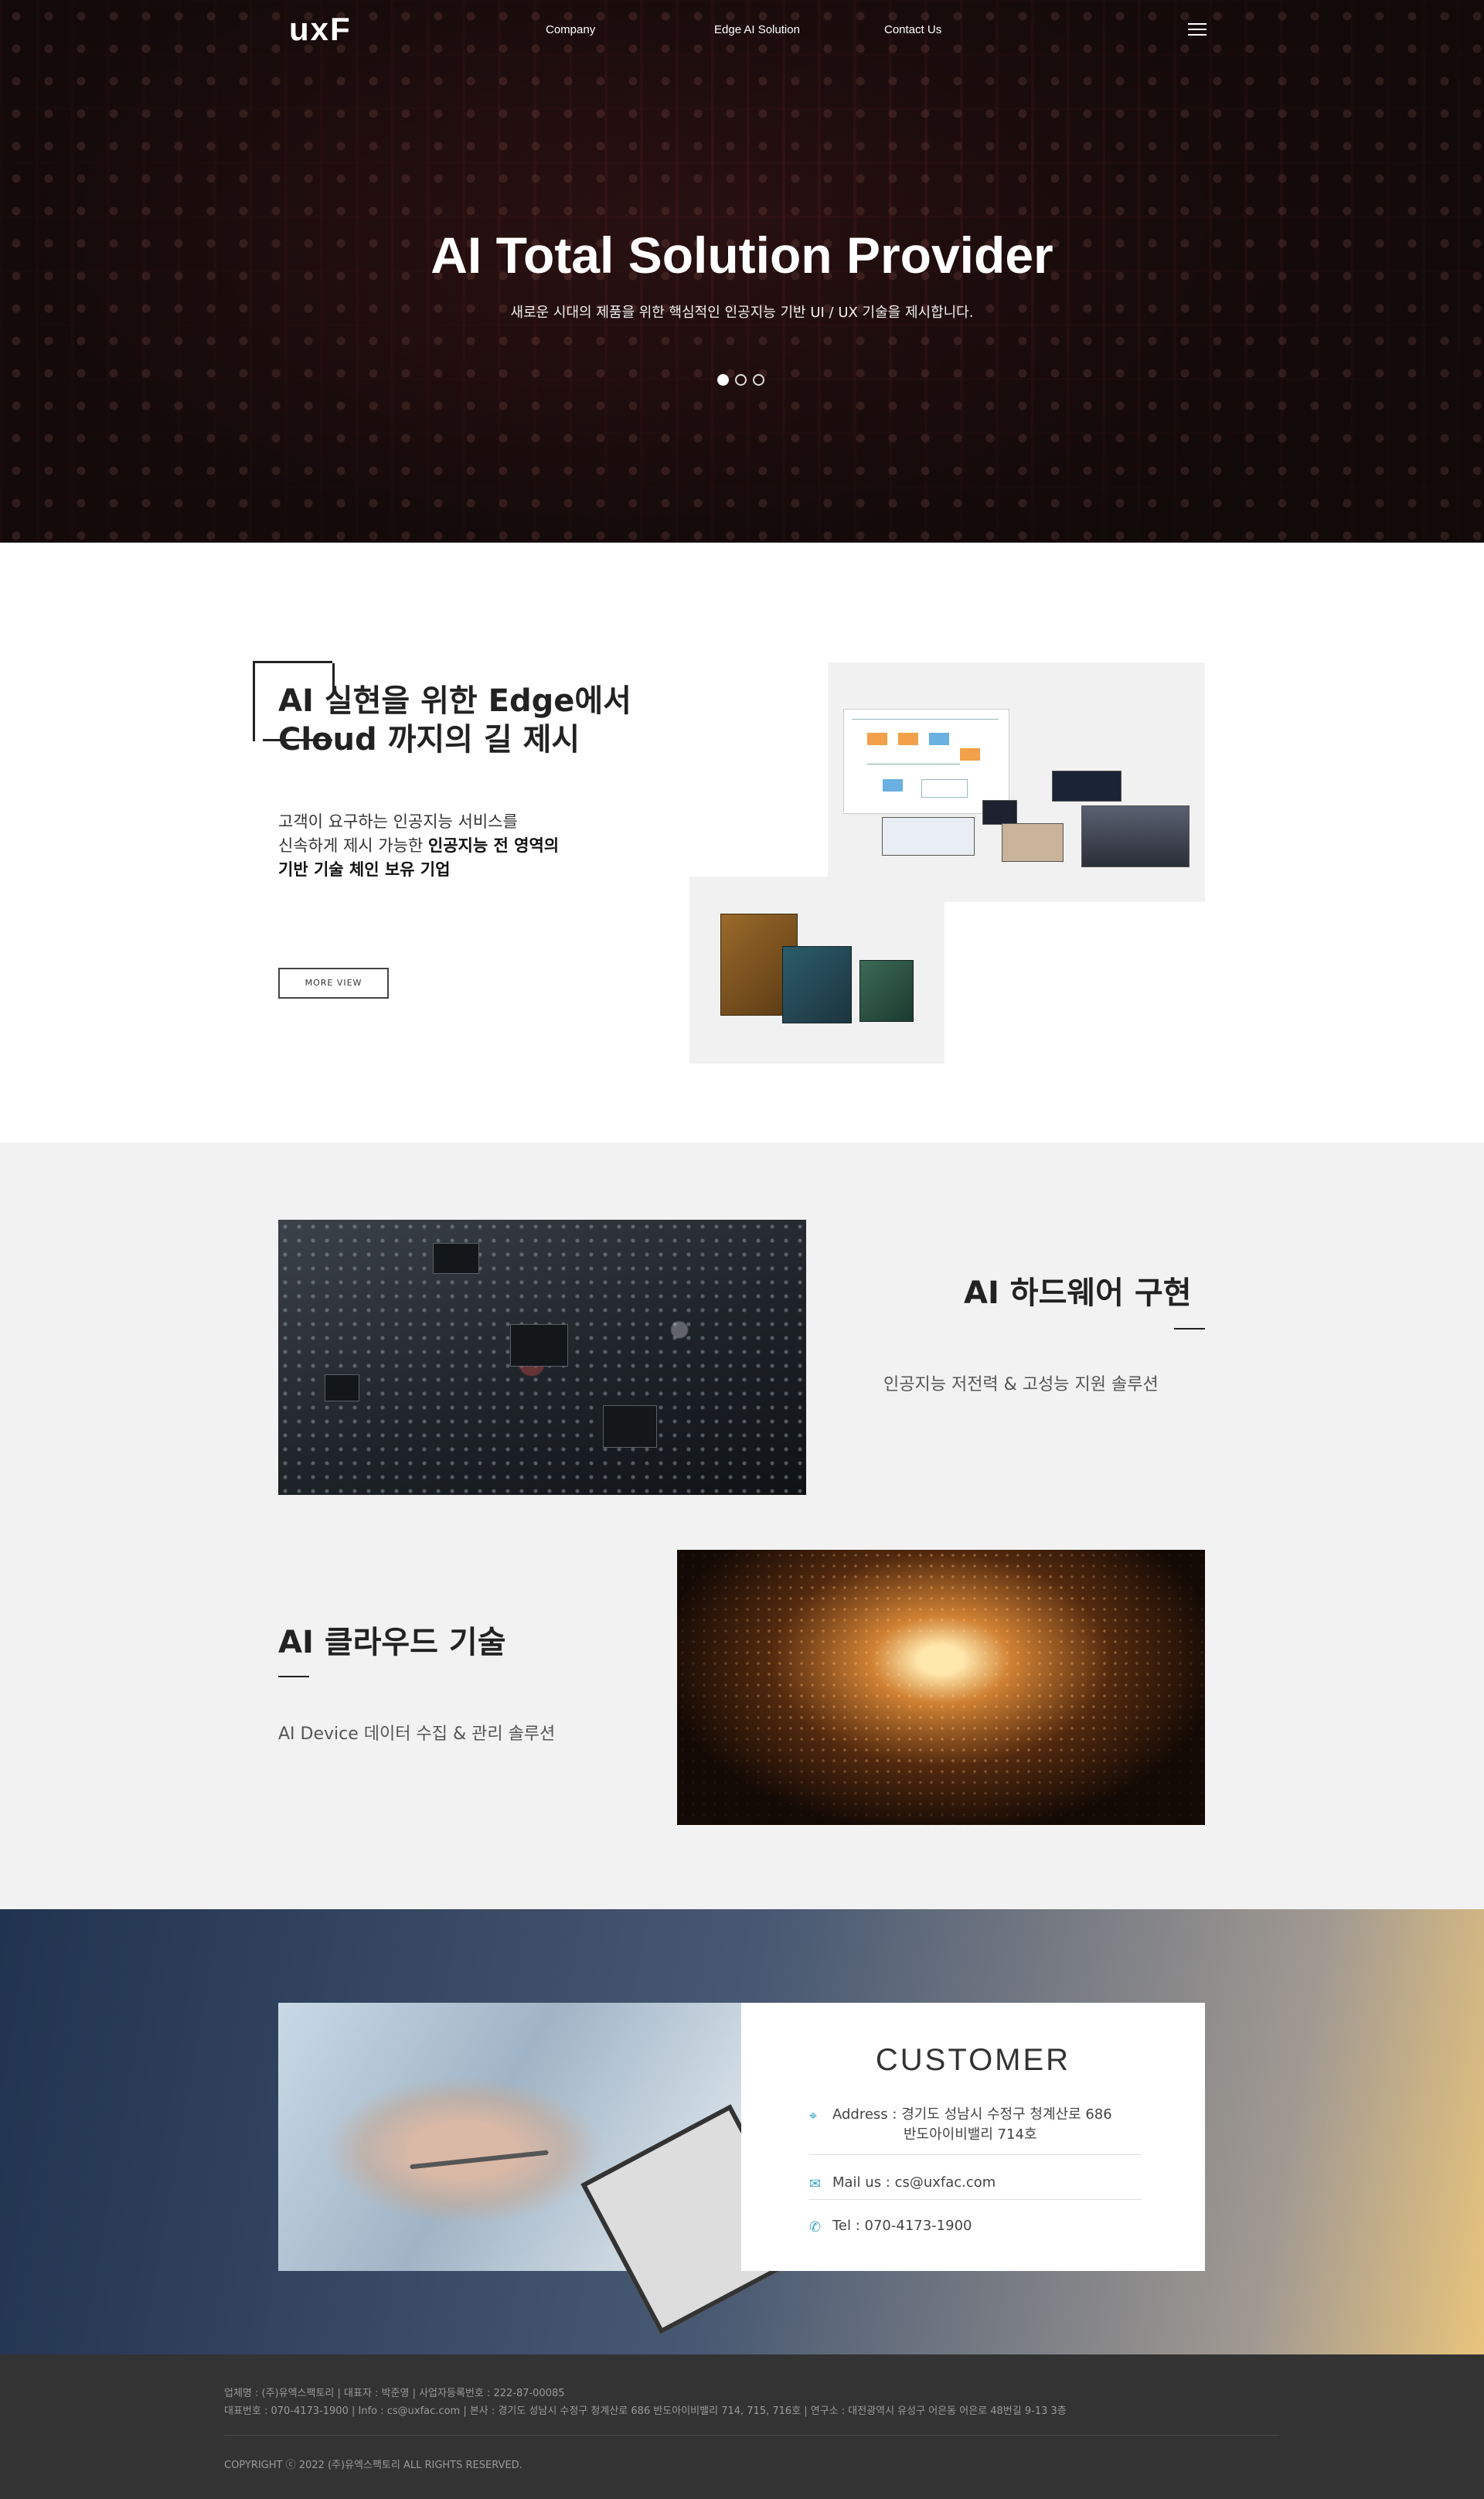 This screenshot has height=2499, width=1484. Describe the element at coordinates (1087, 786) in the screenshot. I see `ui-screen` at that location.